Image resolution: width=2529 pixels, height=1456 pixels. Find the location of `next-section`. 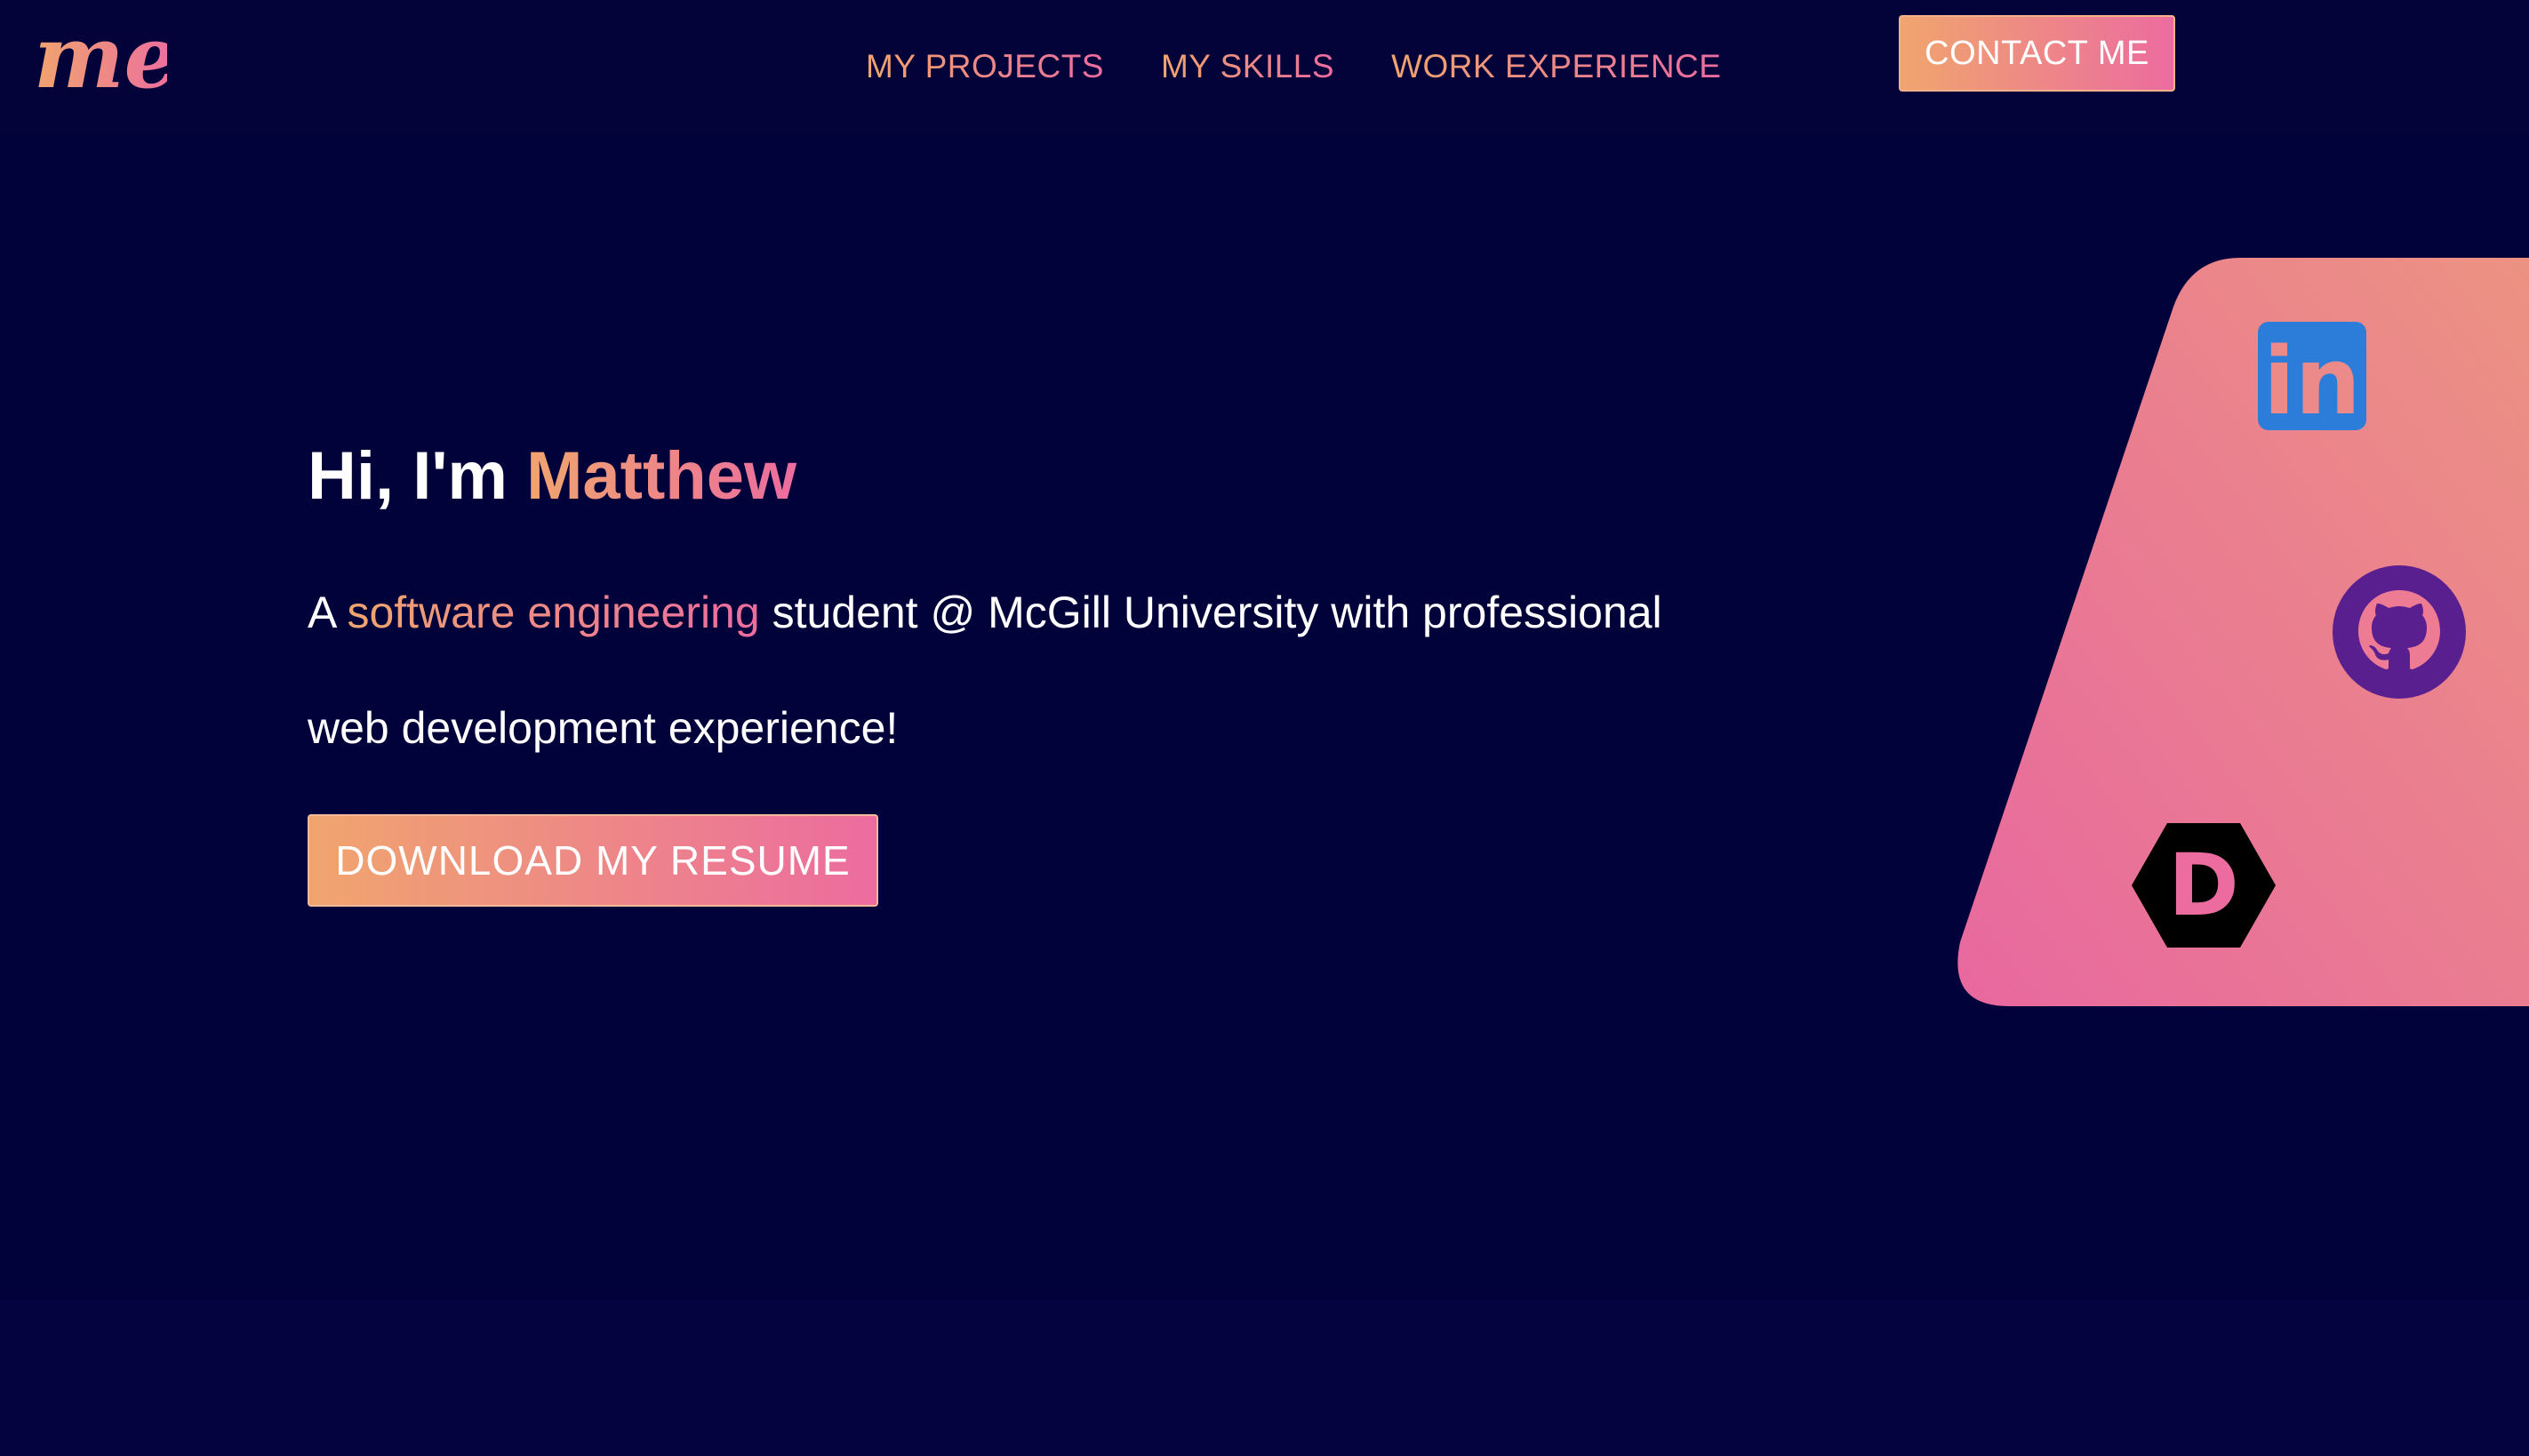

next-section is located at coordinates (1264, 1378).